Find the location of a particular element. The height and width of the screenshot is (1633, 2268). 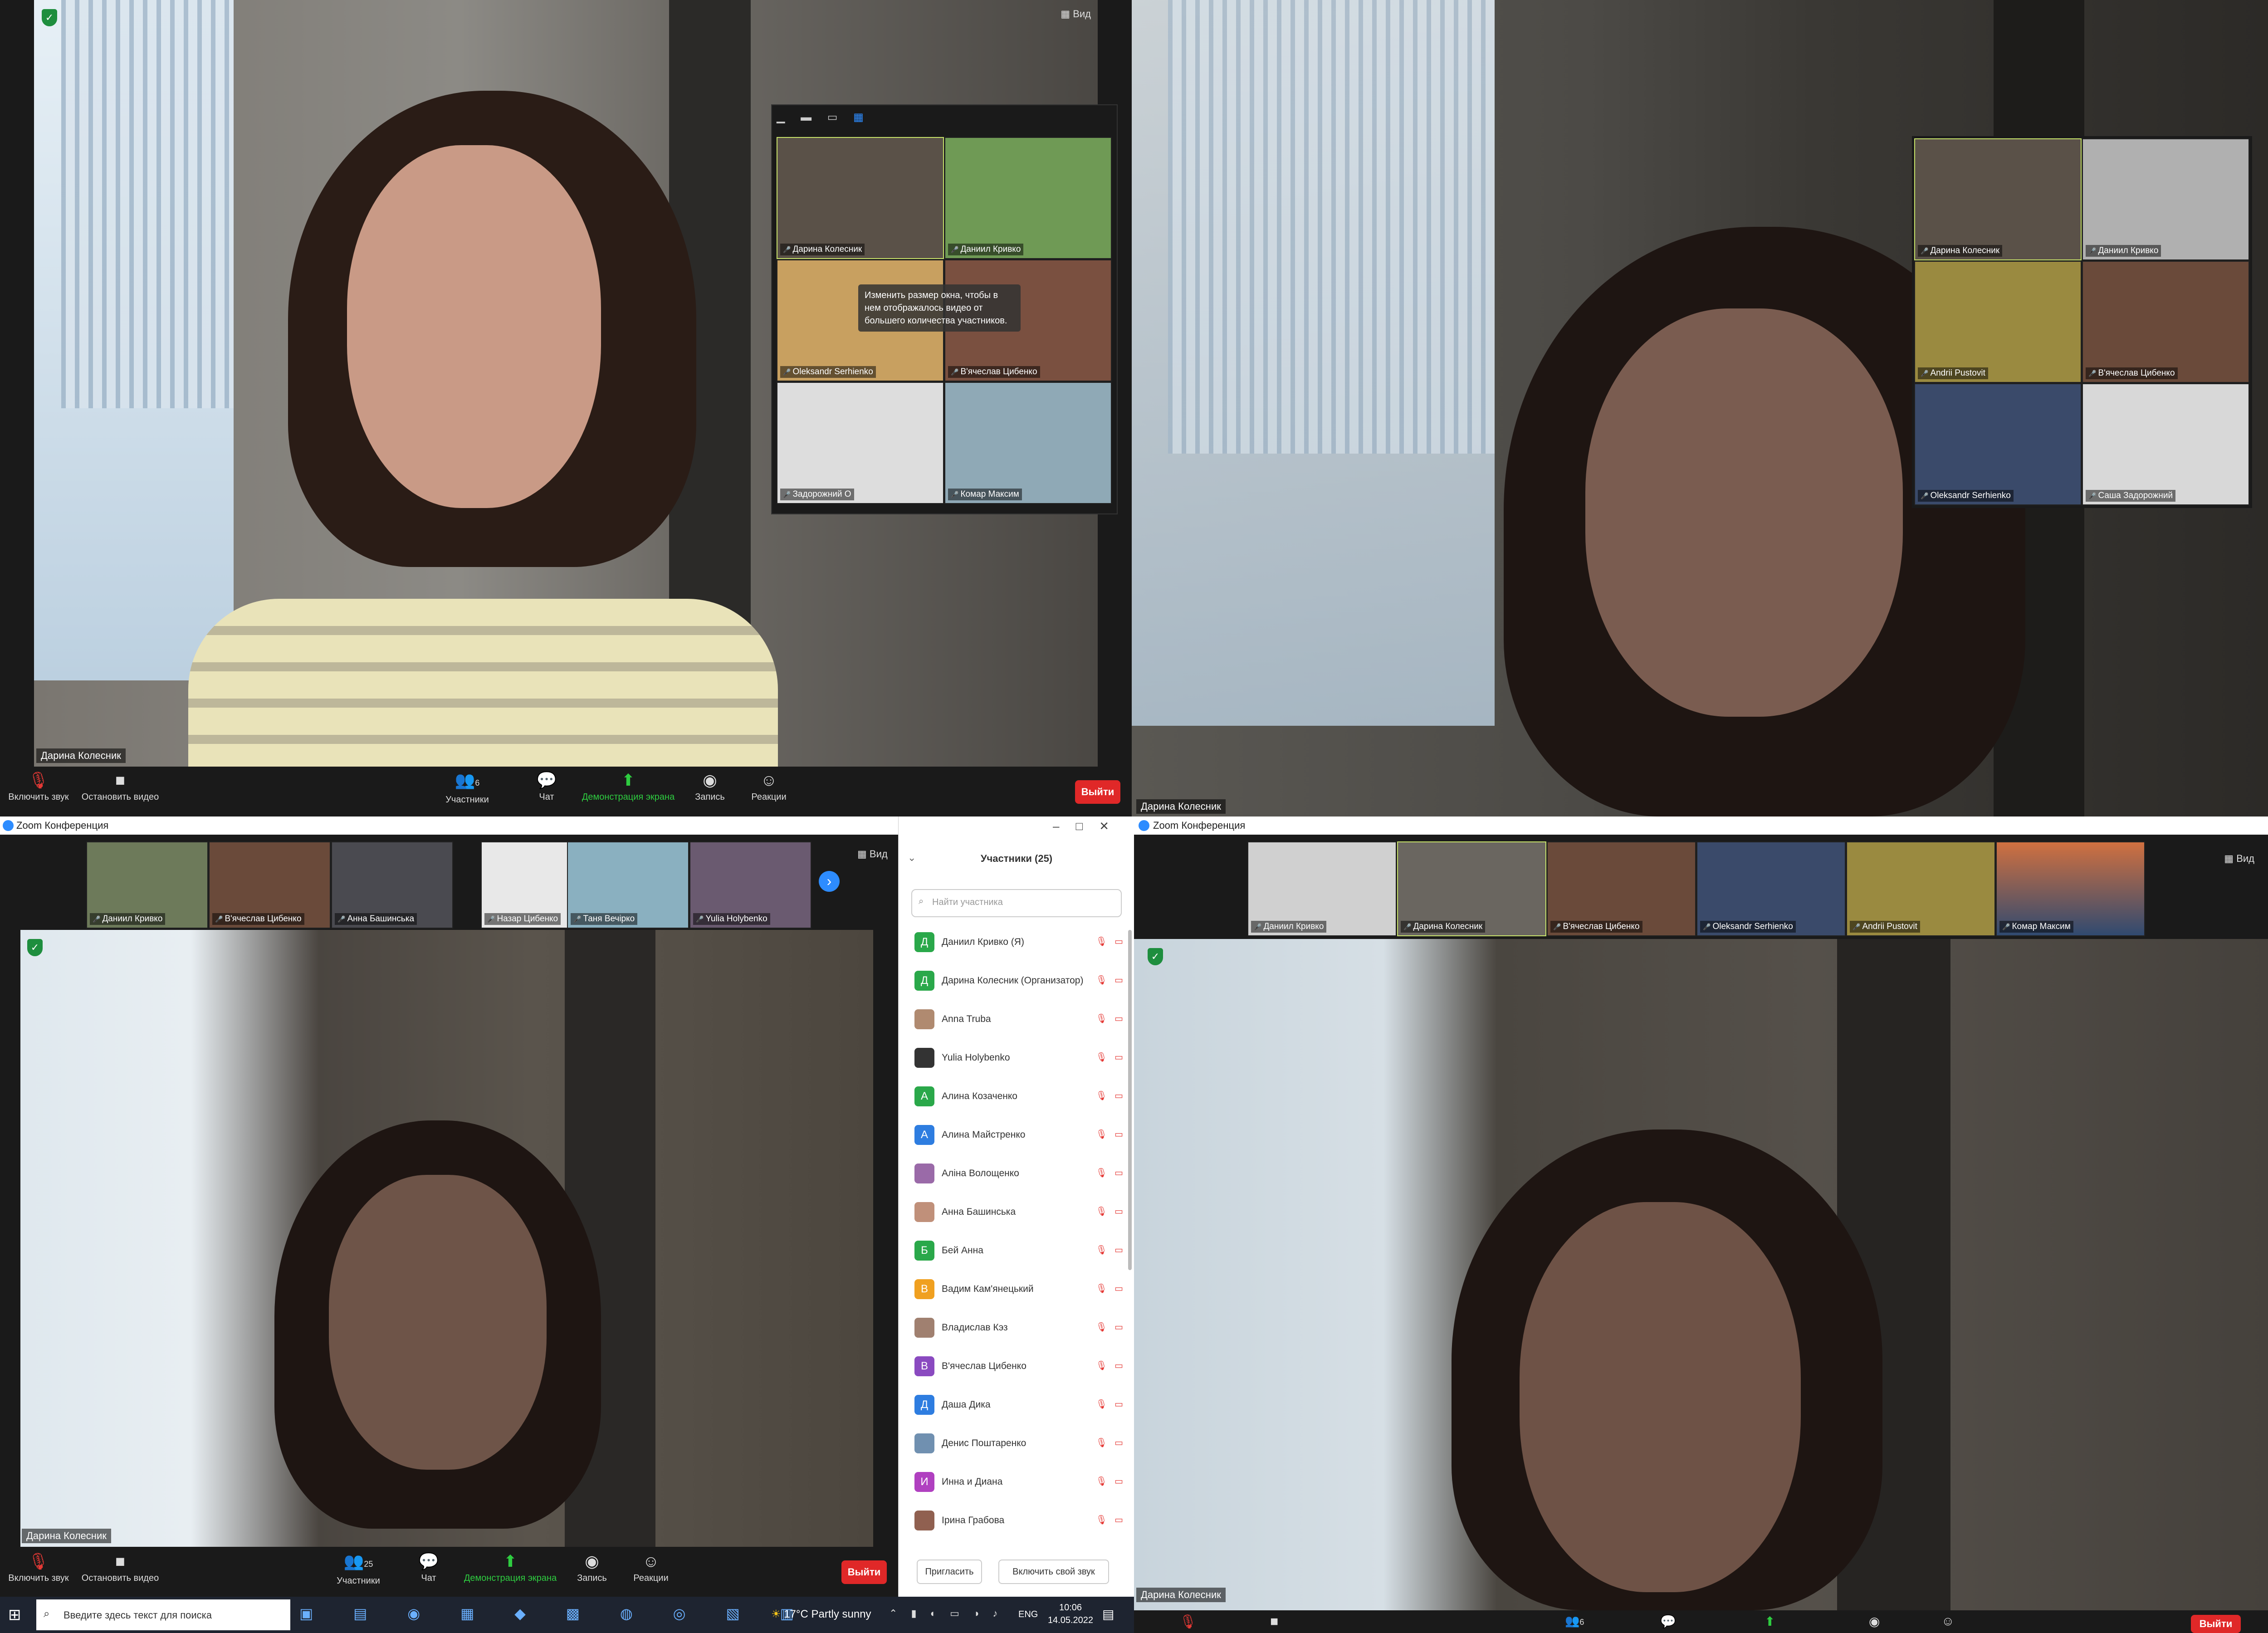

list-scrollbar is located at coordinates (1130, 1100).